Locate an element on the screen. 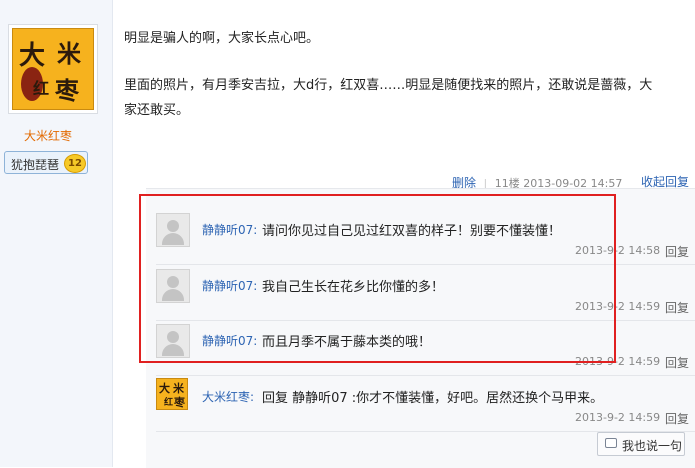  author-badge: 犹抱琵琶 12 is located at coordinates (46, 162).